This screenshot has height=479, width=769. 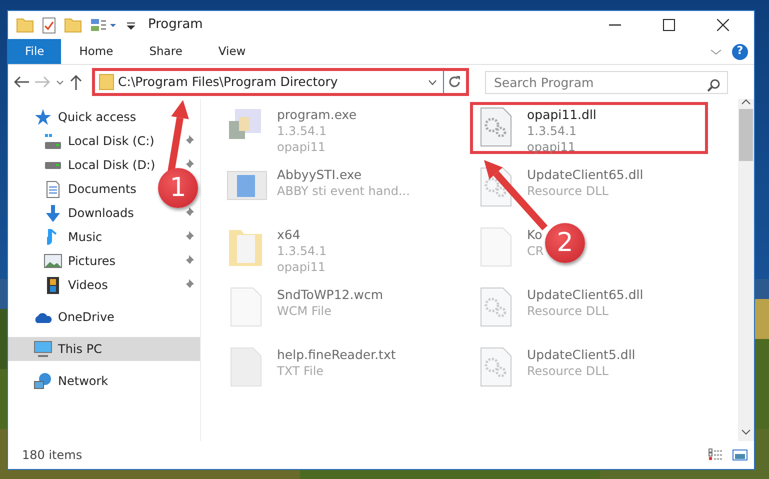 I want to click on file-detail: TXT File, so click(x=301, y=371).